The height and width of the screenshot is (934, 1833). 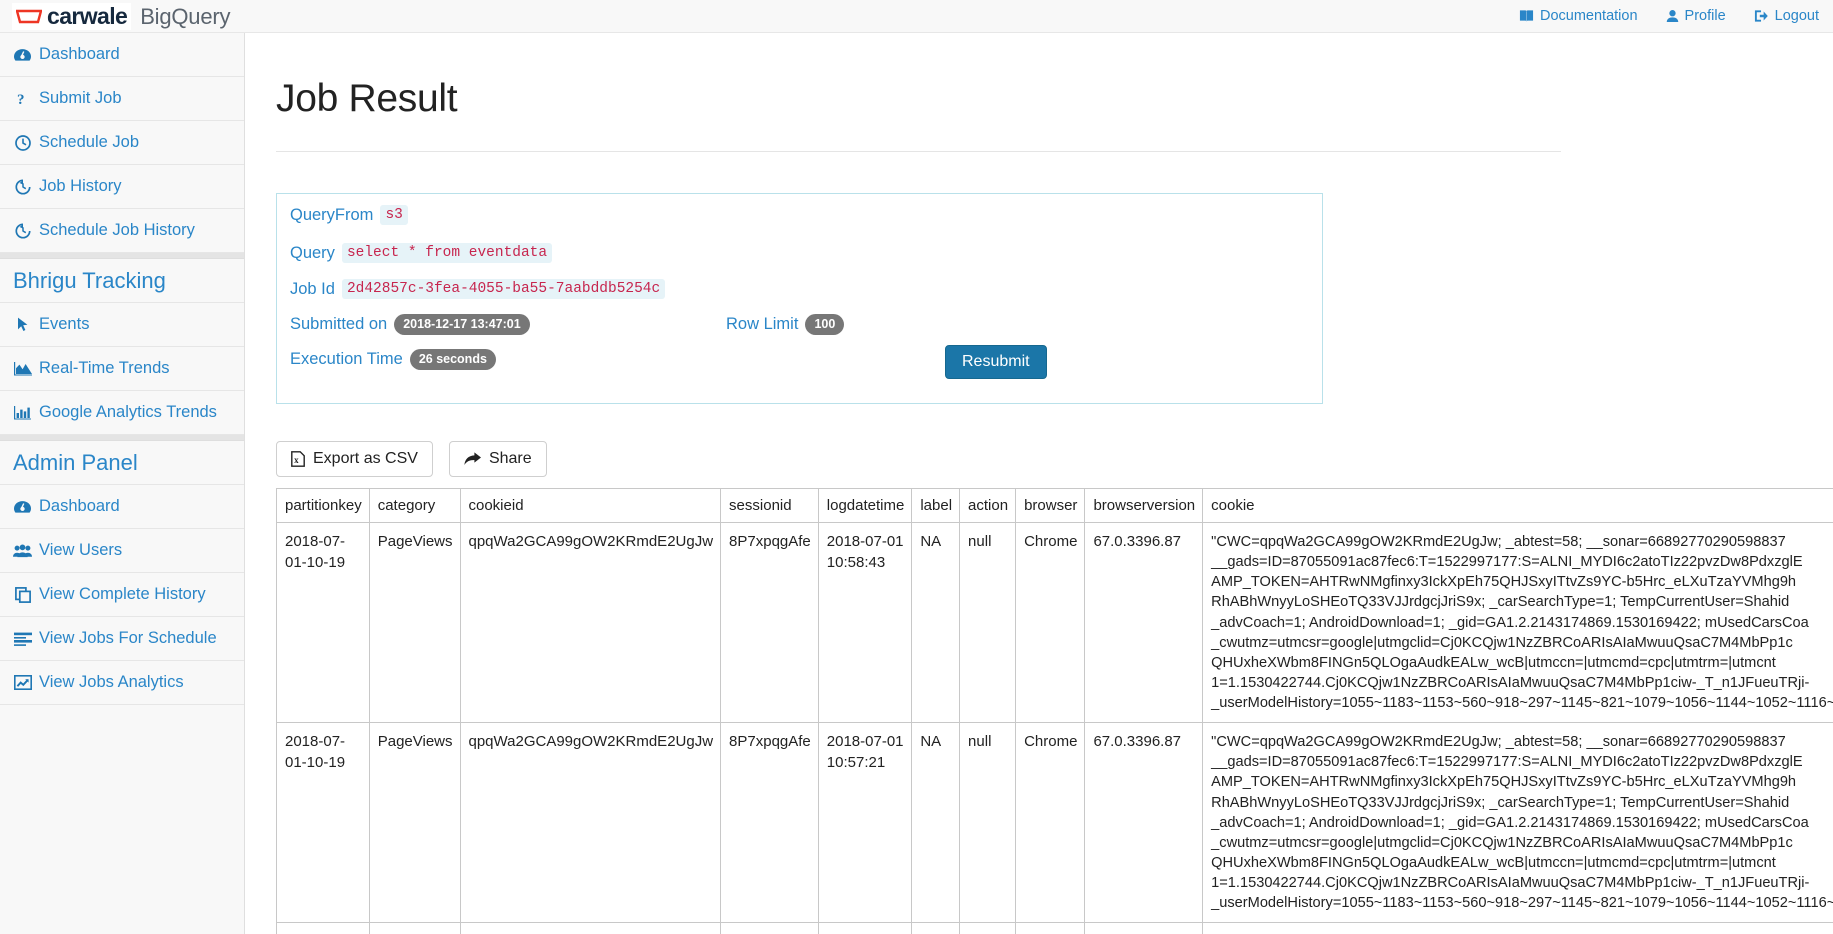 I want to click on column-header-cookieid: cookieid, so click(x=590, y=505).